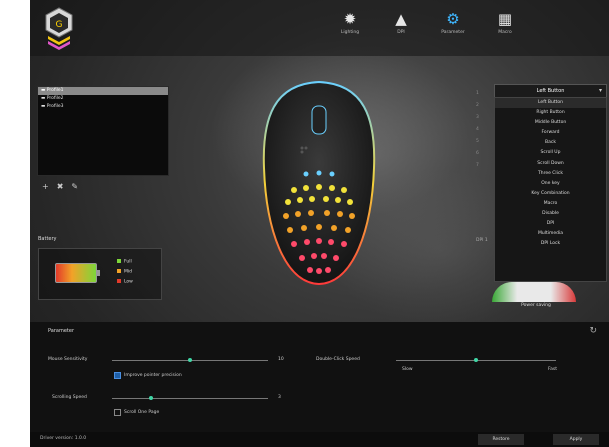 This screenshot has width=609, height=447. What do you see at coordinates (505, 32) in the screenshot?
I see `nav-label: Macro` at bounding box center [505, 32].